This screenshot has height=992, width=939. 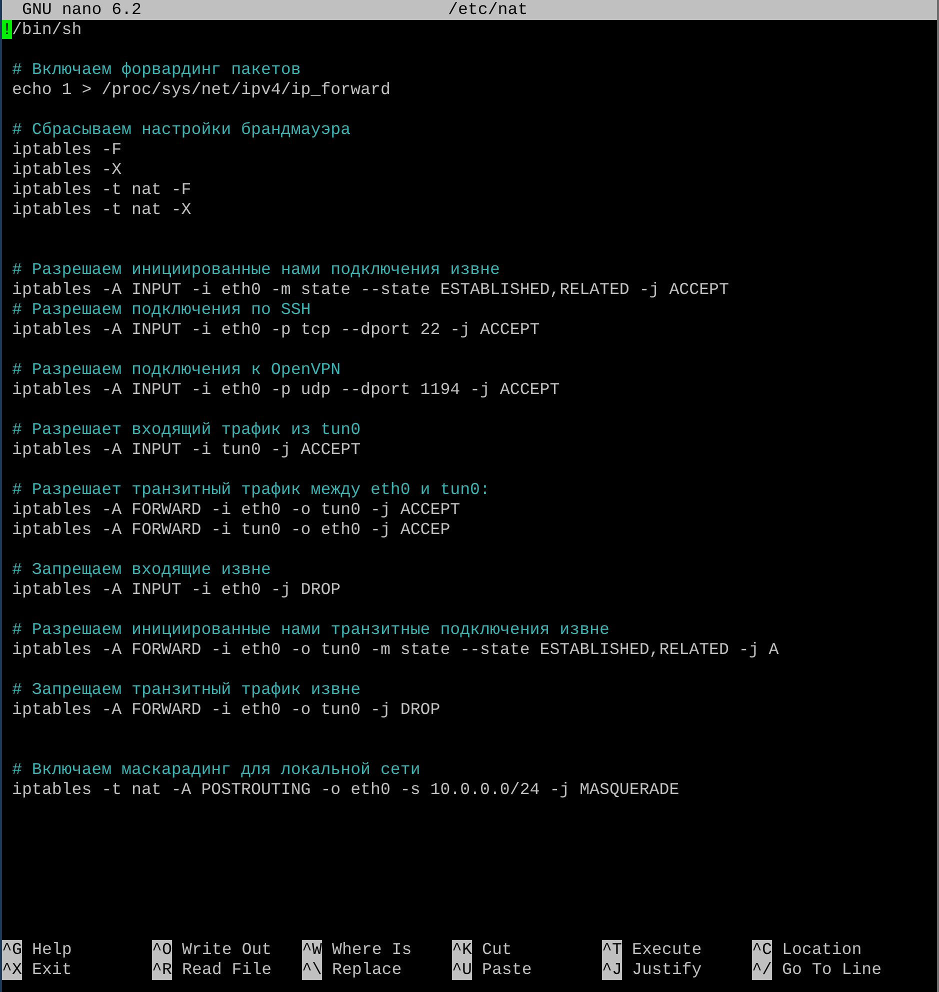 I want to click on comment-line: # Сбрасываем настройки брандмауэра, so click(x=181, y=129).